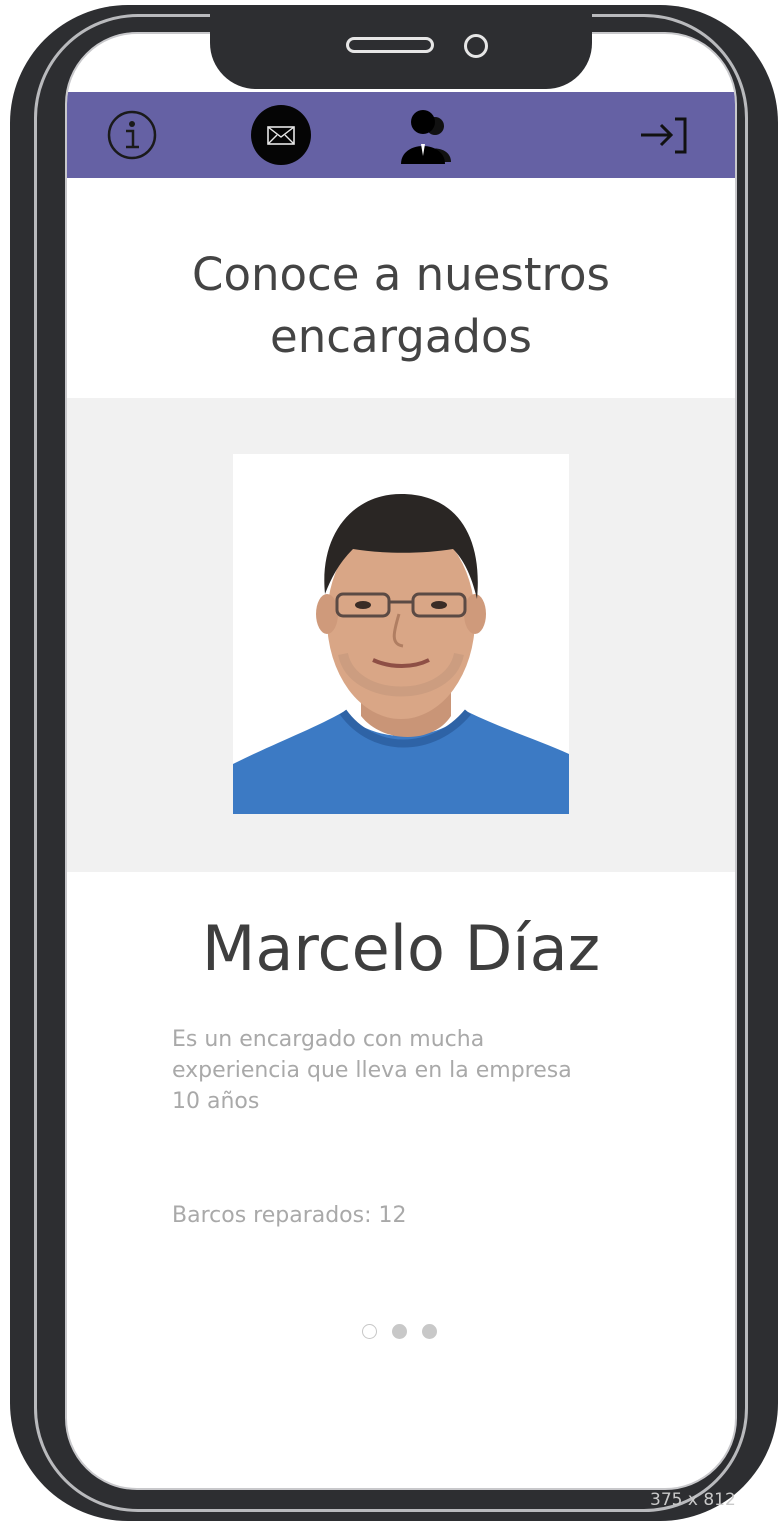 The image size is (778, 1521). I want to click on speaker-grille, so click(390, 45).